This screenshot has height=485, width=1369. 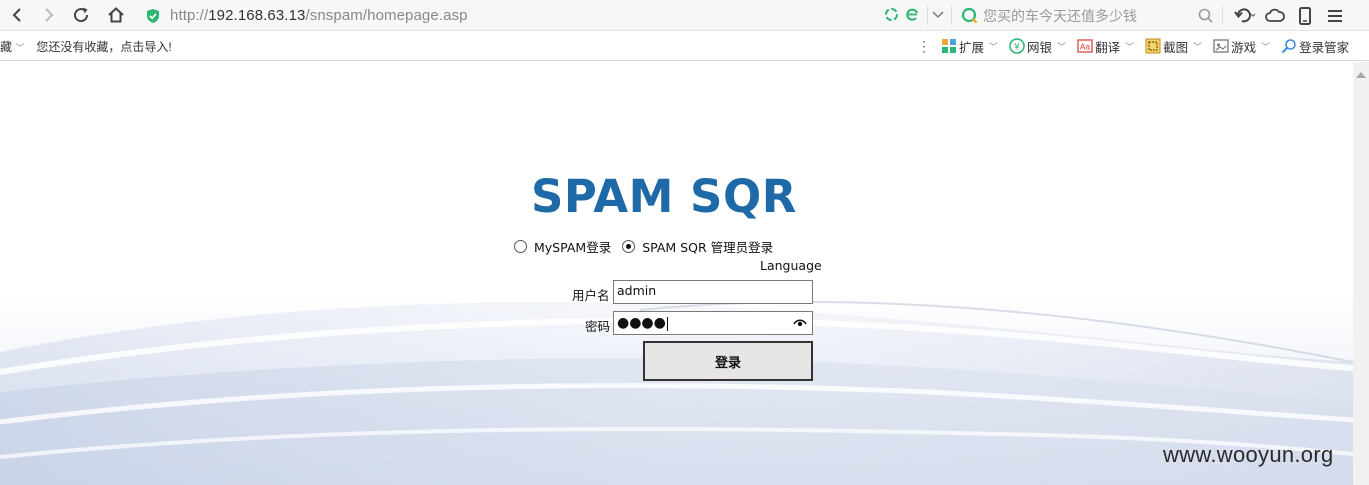 I want to click on radio-admin, so click(x=629, y=246).